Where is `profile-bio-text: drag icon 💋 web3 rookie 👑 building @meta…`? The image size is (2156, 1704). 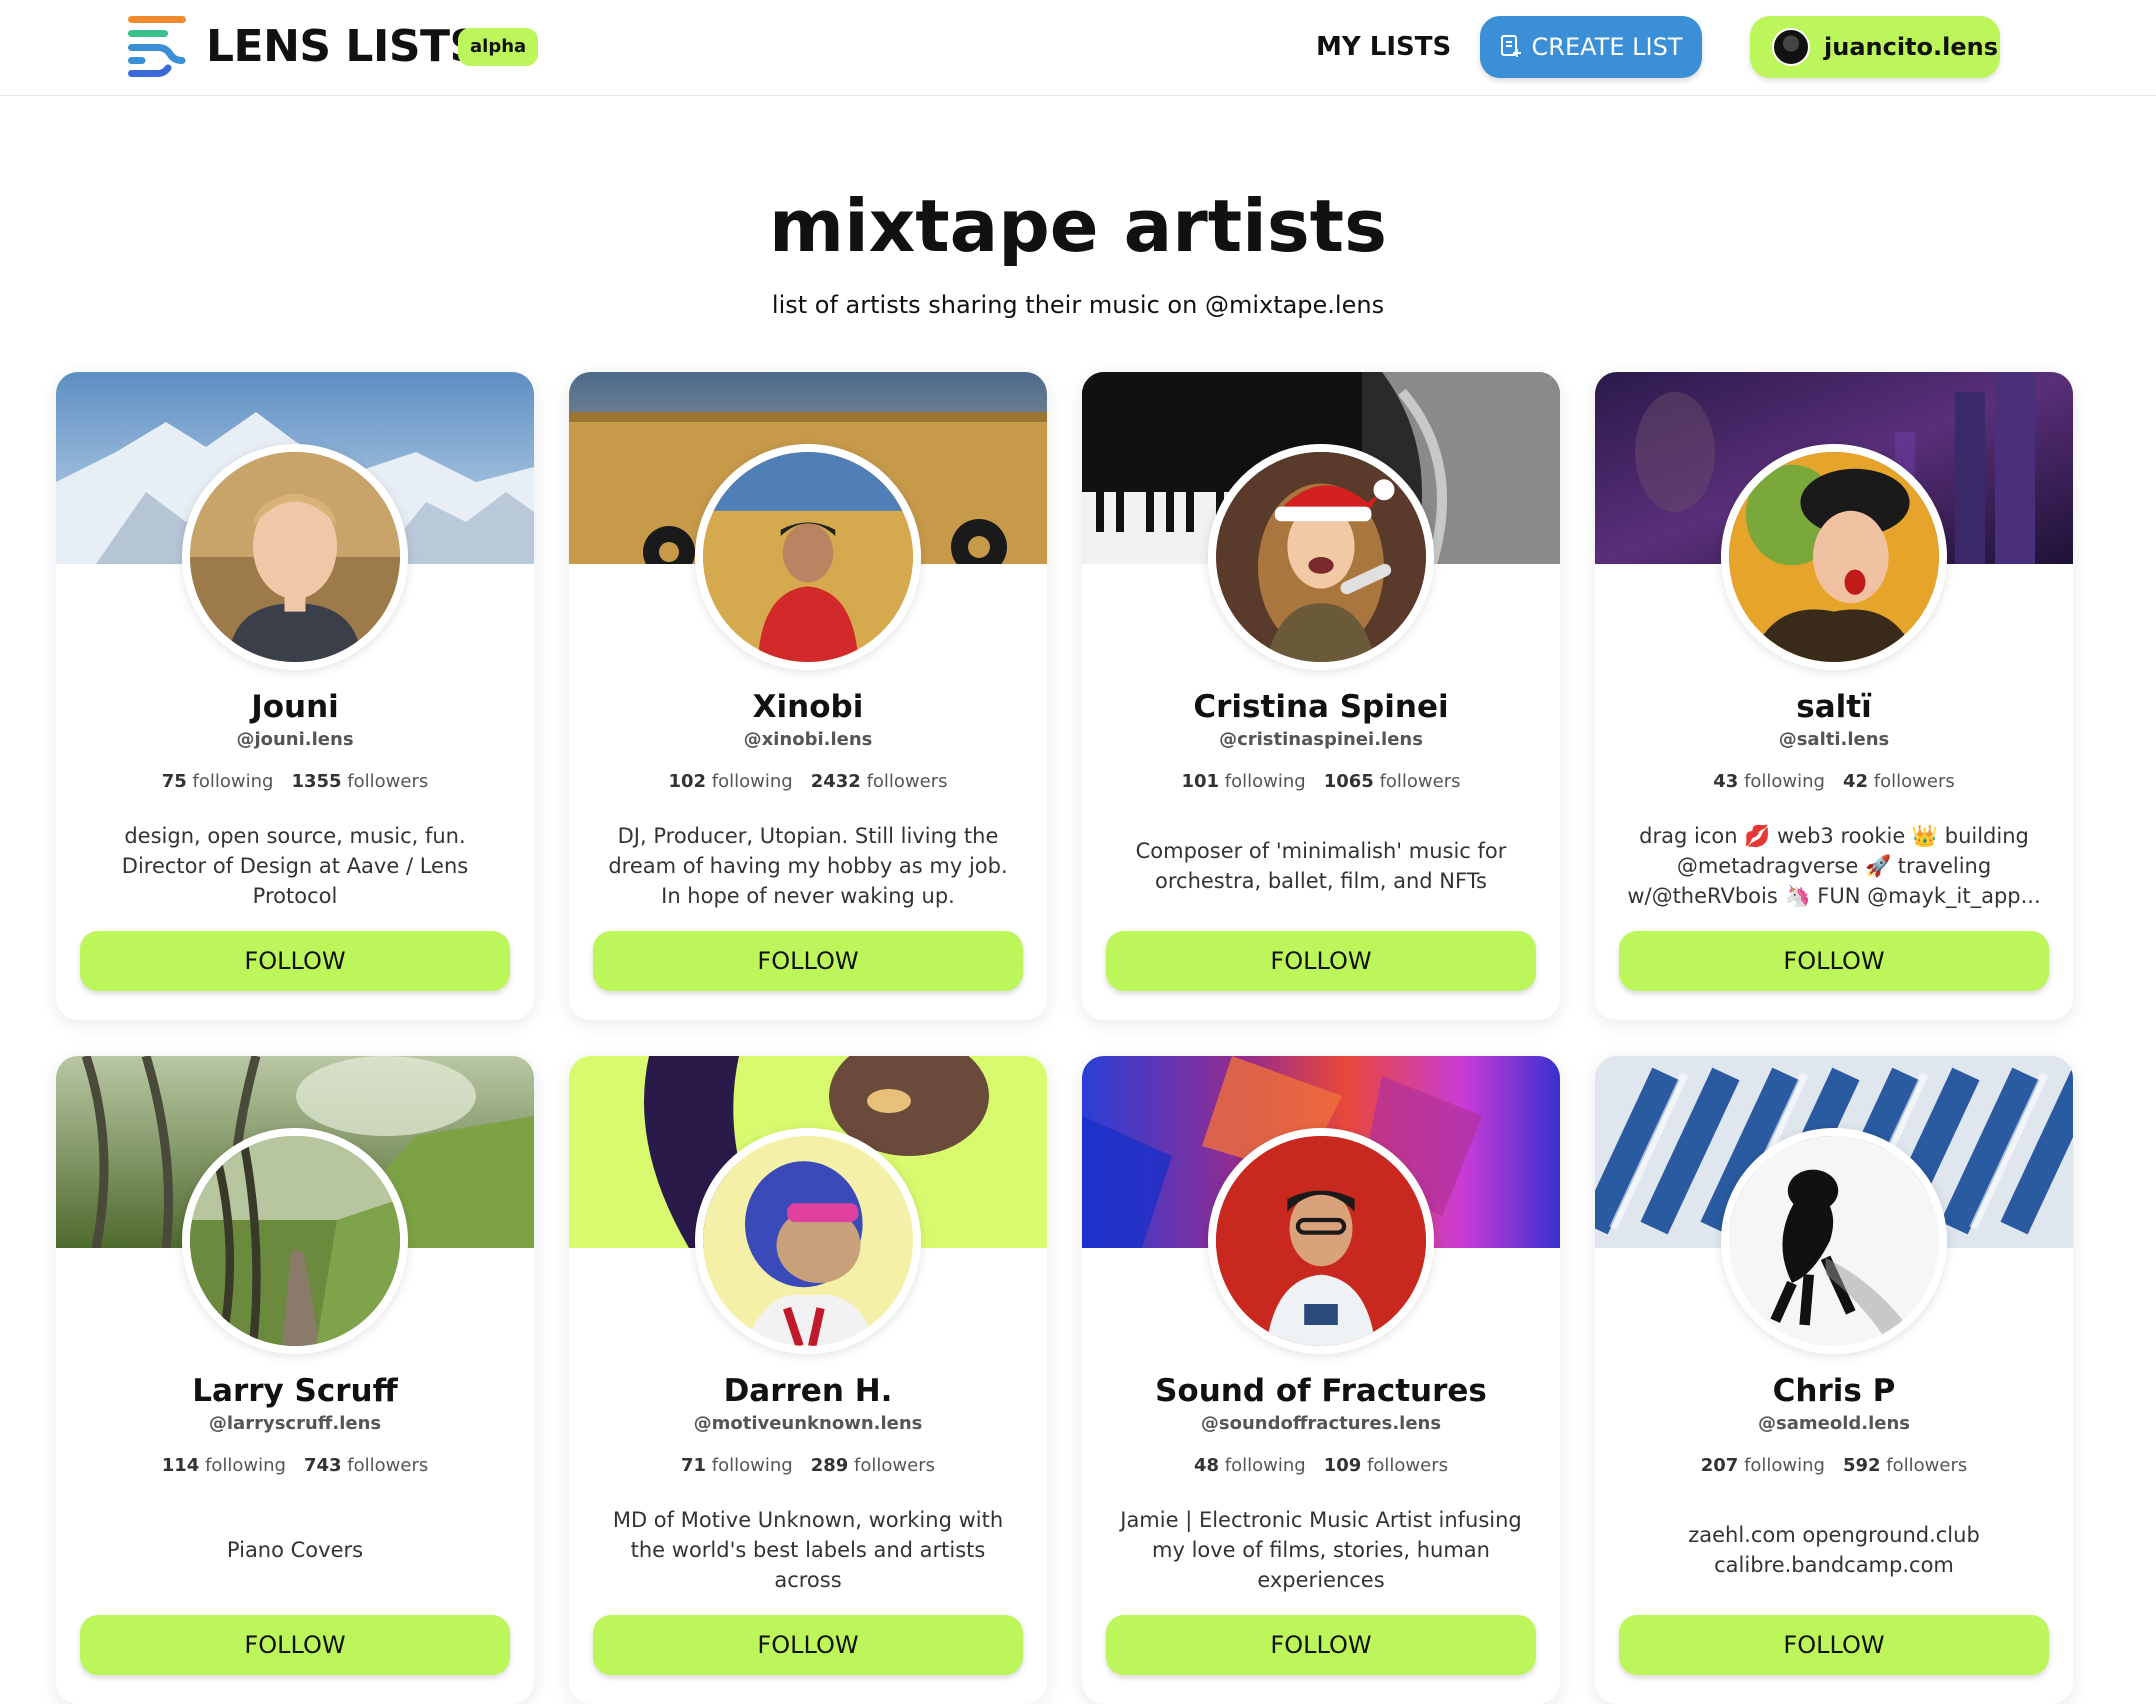
profile-bio-text: drag icon 💋 web3 rookie 👑 building @meta… is located at coordinates (1834, 866).